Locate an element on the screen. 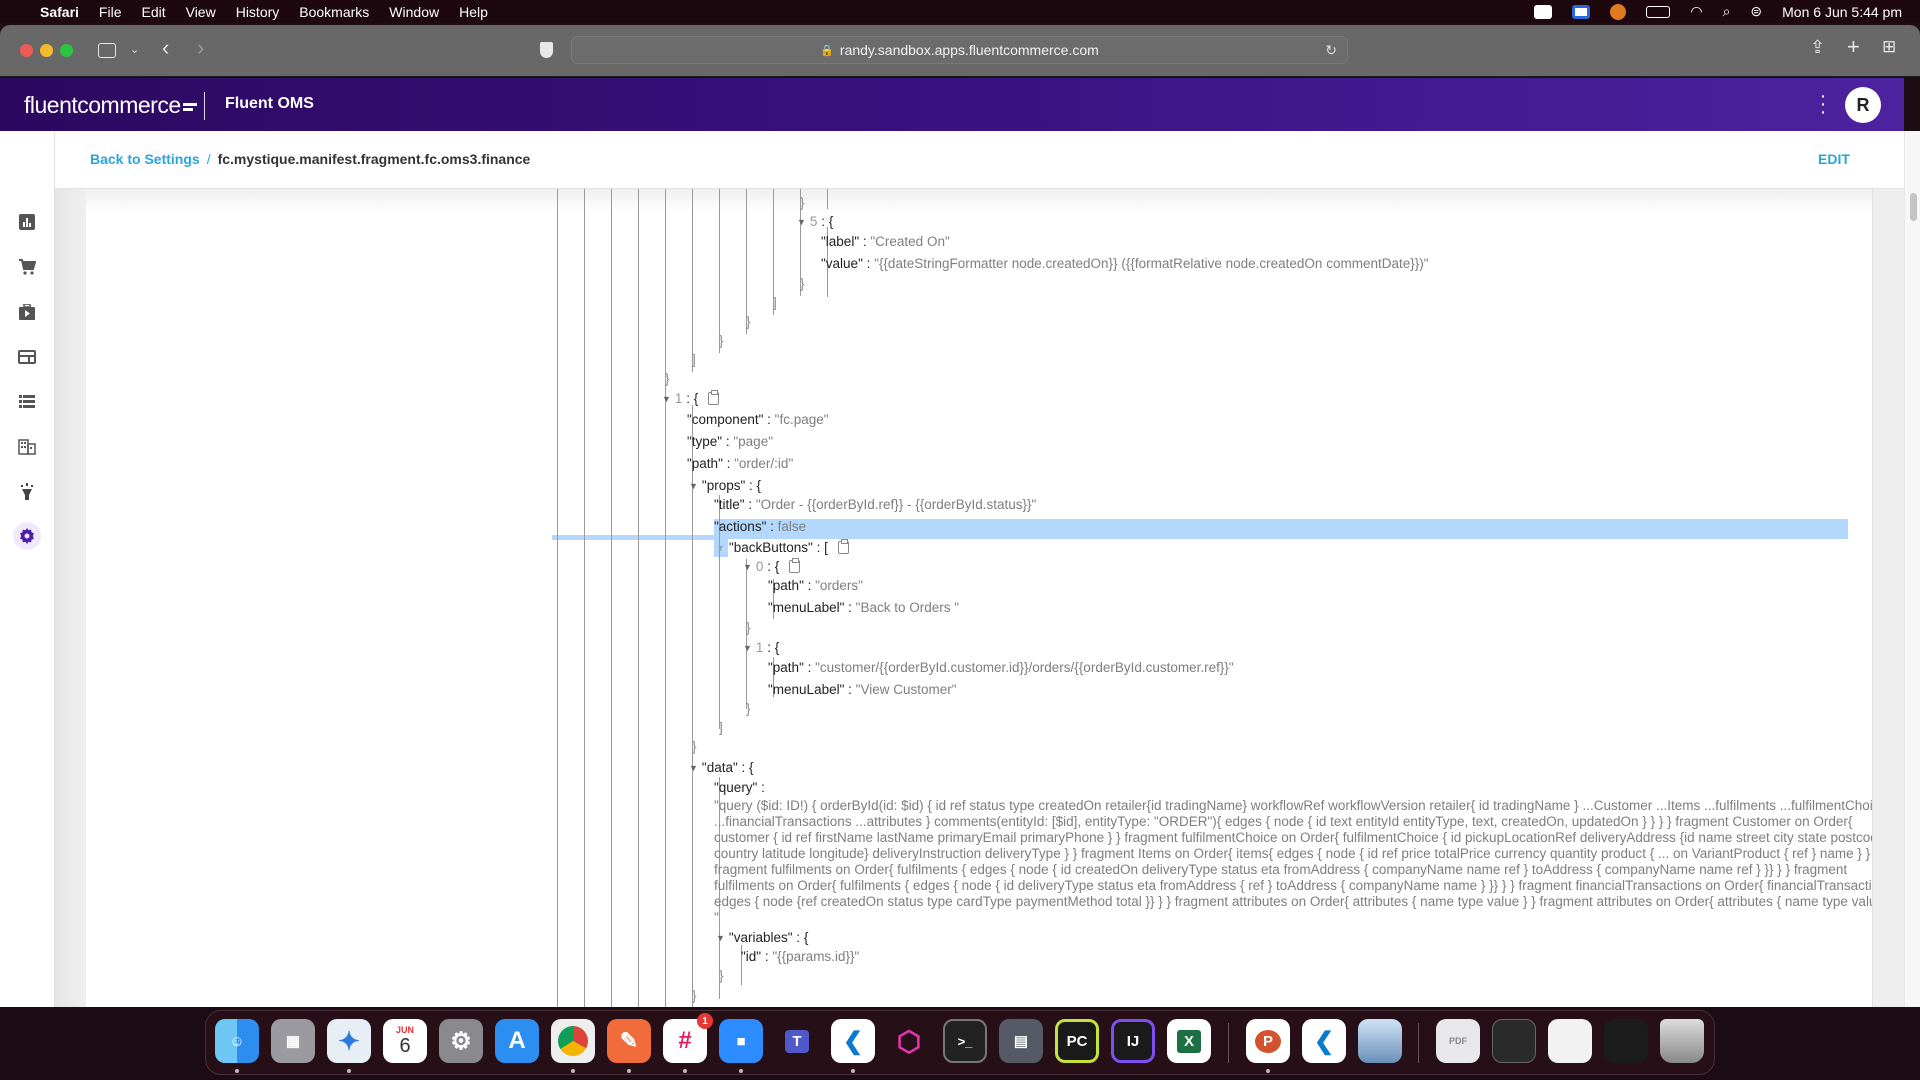 The height and width of the screenshot is (1080, 1920). menu-bookmarks: Bookmarks is located at coordinates (334, 12).